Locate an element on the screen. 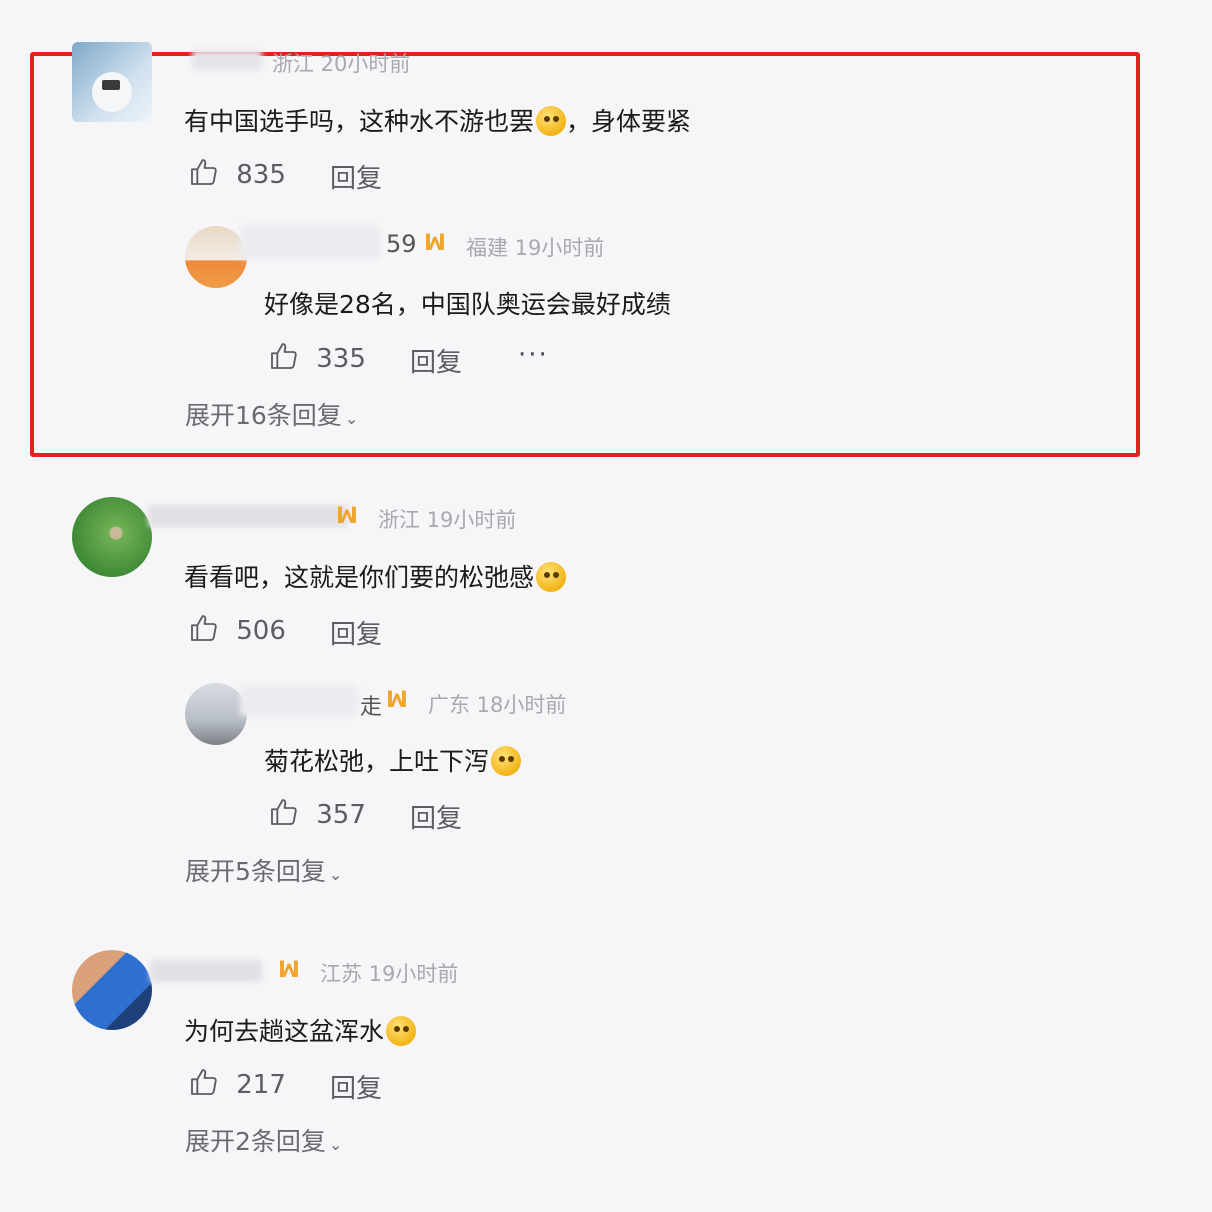  reply-like-button: 335 is located at coordinates (317, 357).